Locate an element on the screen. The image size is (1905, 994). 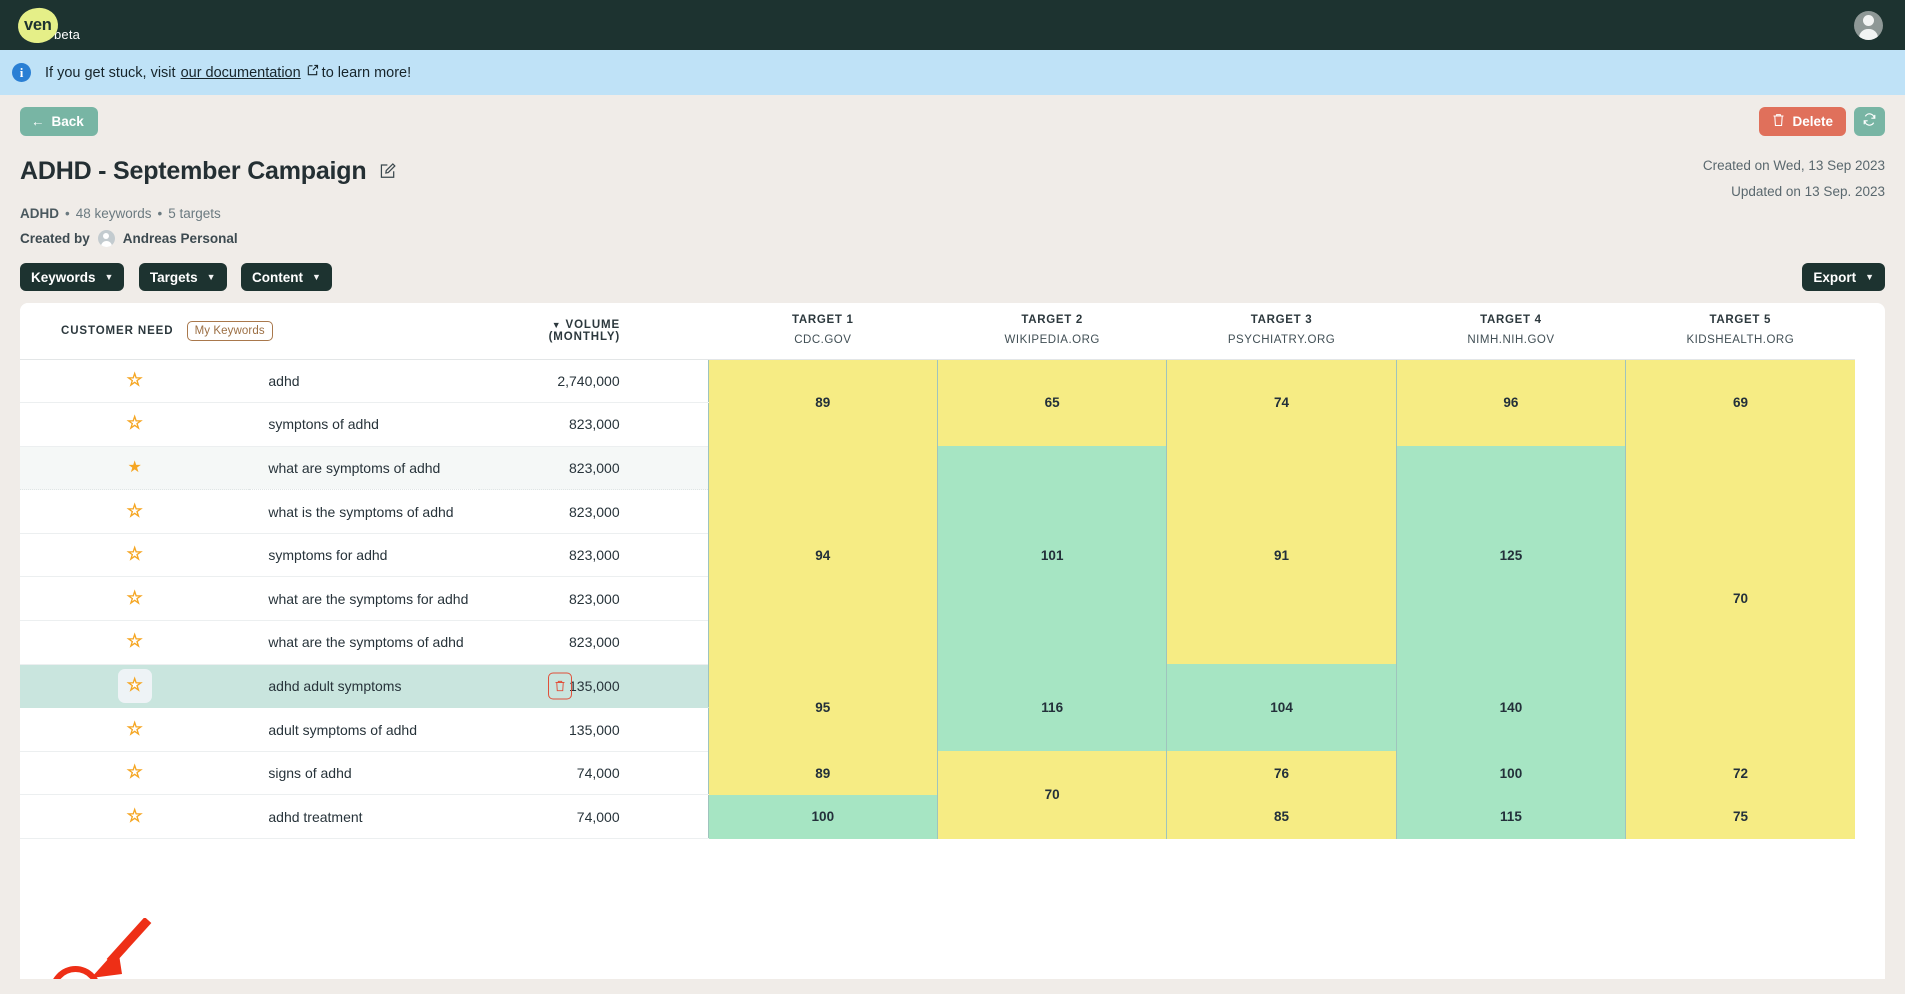
column-header-target-2: TARGET 2 WIKIPEDIA.ORG is located at coordinates (1052, 331).